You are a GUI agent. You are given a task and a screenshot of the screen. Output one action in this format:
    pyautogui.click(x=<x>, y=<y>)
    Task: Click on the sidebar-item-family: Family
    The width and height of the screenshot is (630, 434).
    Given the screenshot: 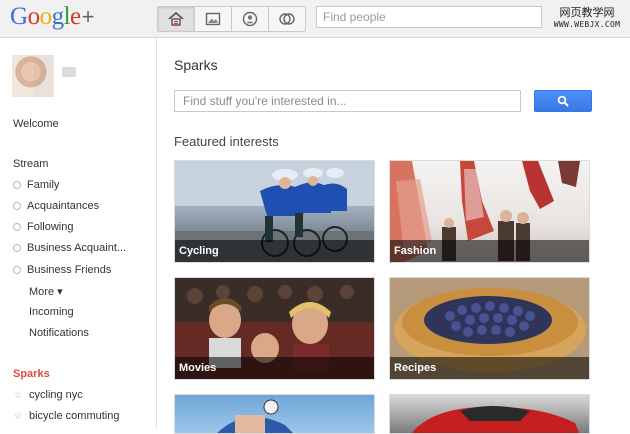 What is the action you would take?
    pyautogui.click(x=36, y=185)
    